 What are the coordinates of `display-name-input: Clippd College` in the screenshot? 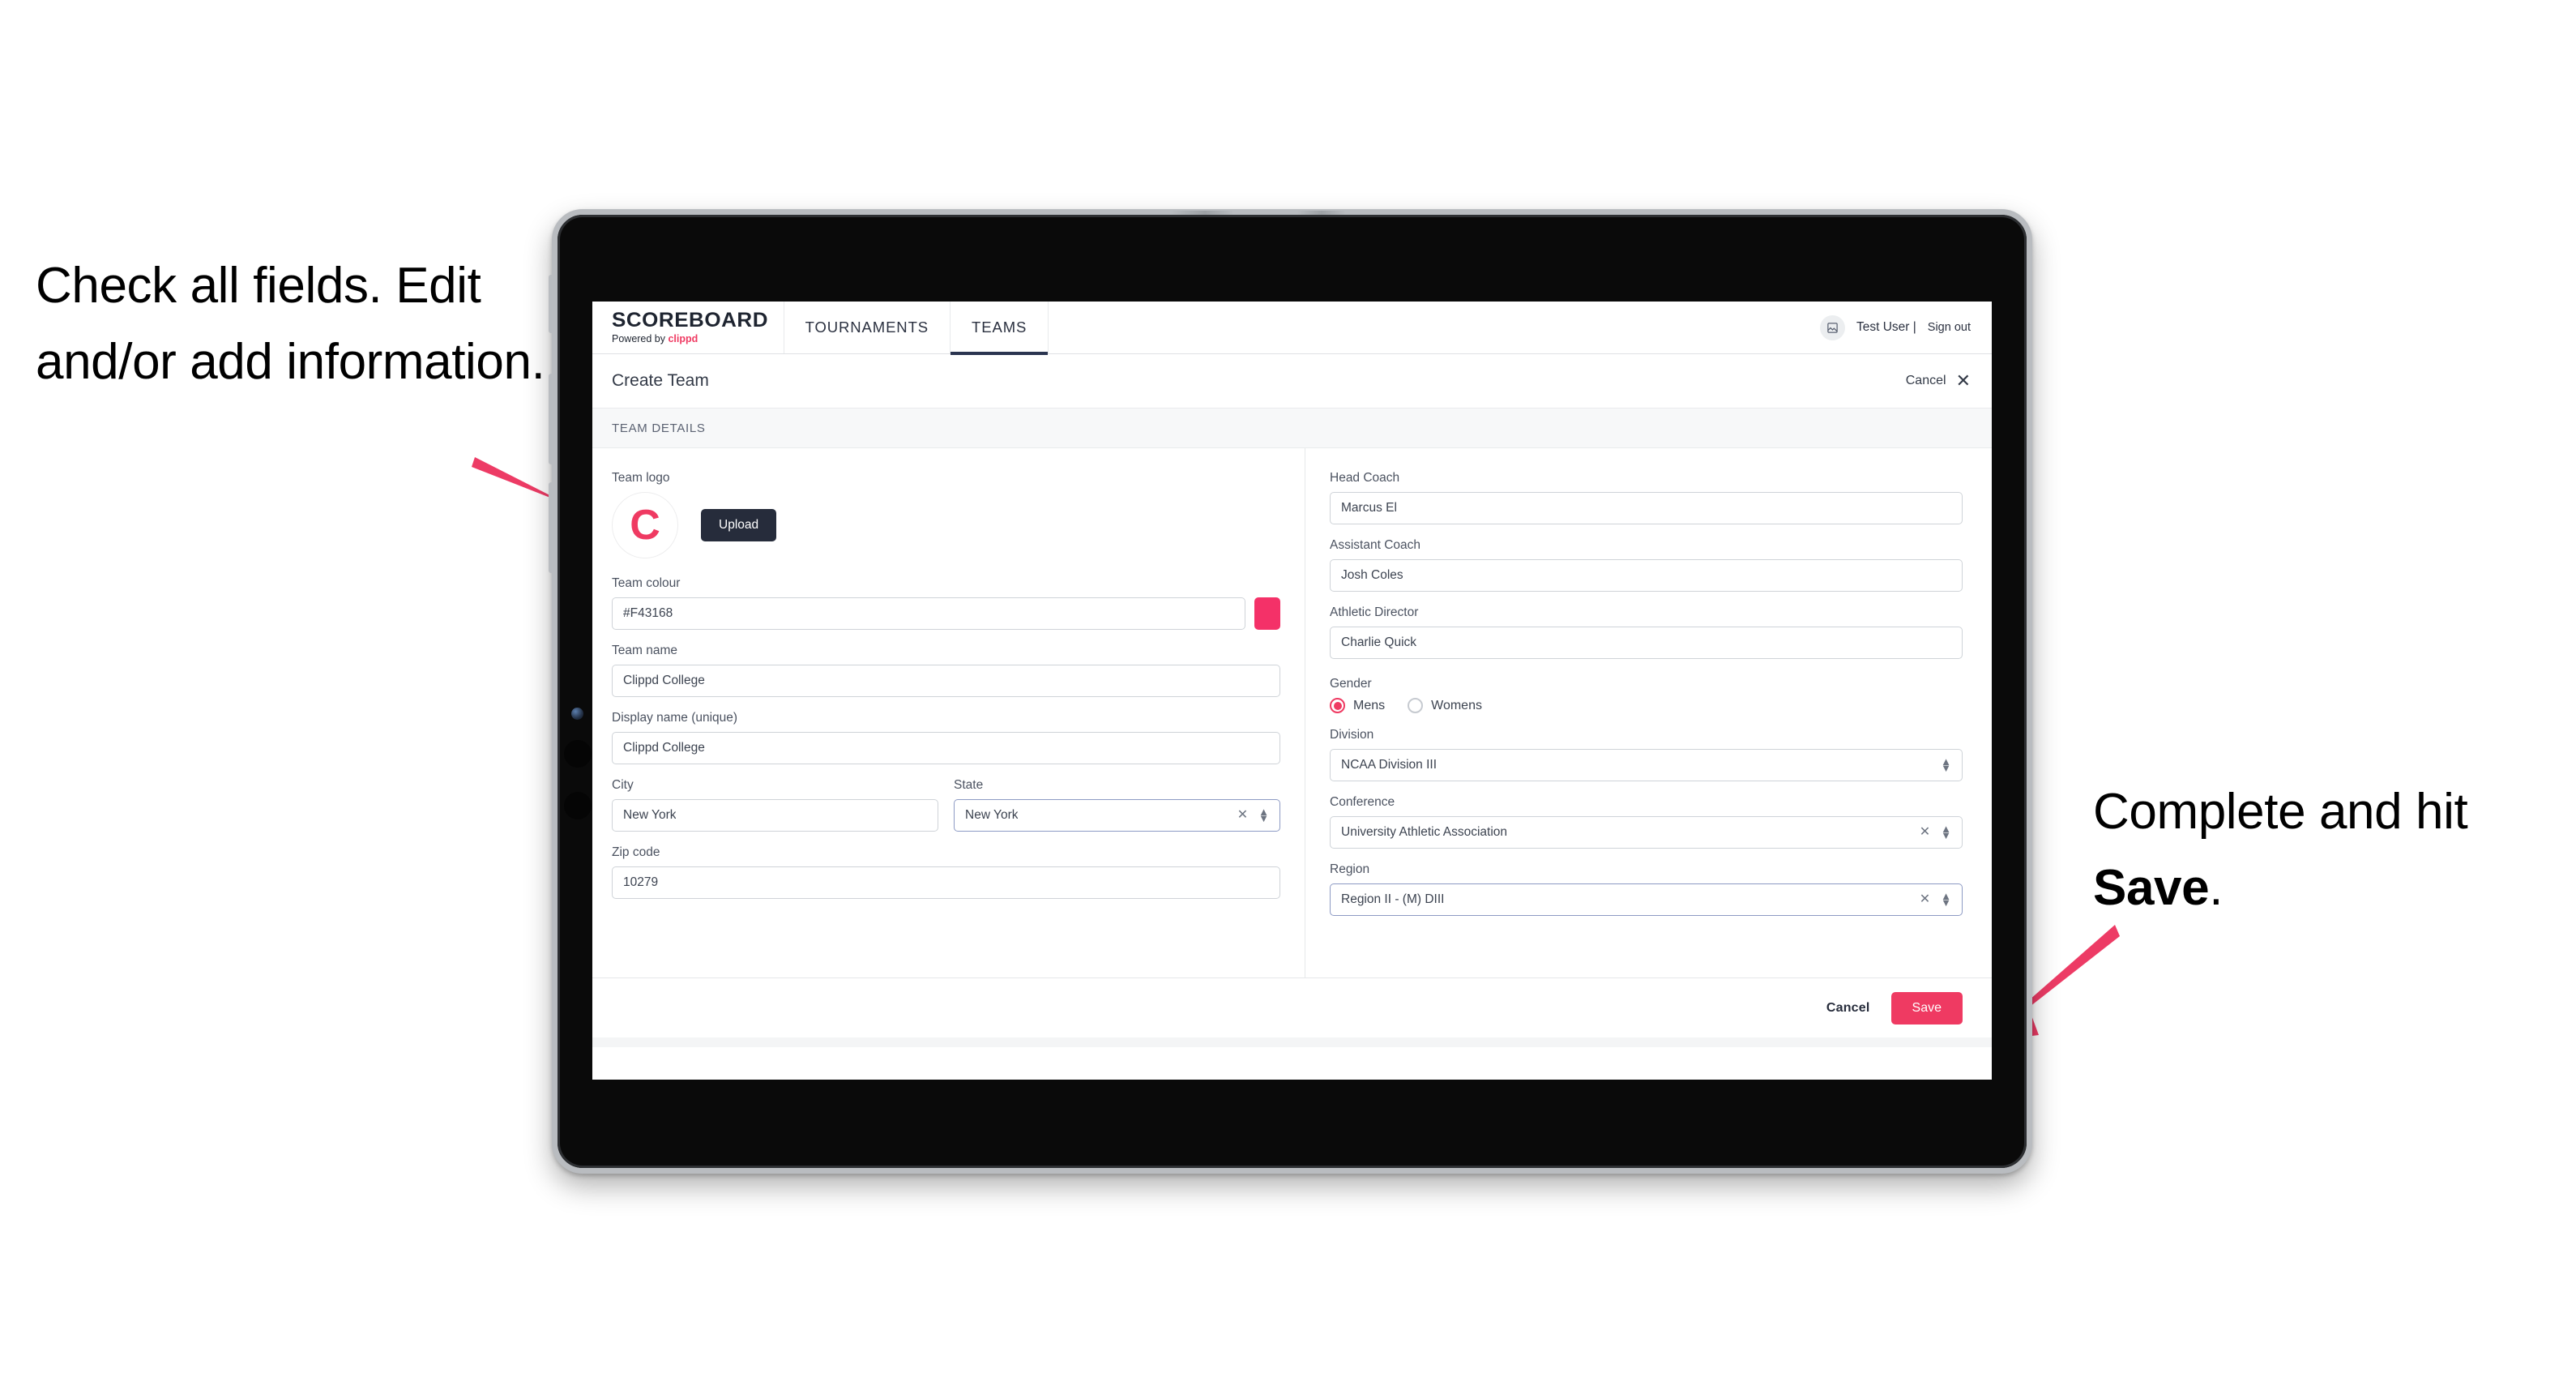 It's located at (946, 748).